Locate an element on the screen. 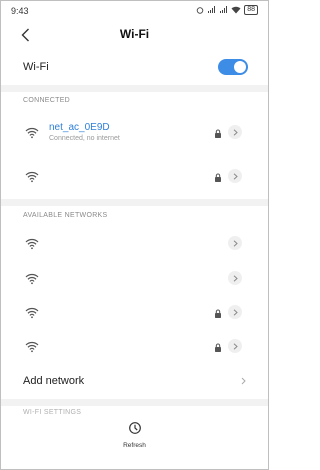  status-bar: 9:43 88 is located at coordinates (134, 11).